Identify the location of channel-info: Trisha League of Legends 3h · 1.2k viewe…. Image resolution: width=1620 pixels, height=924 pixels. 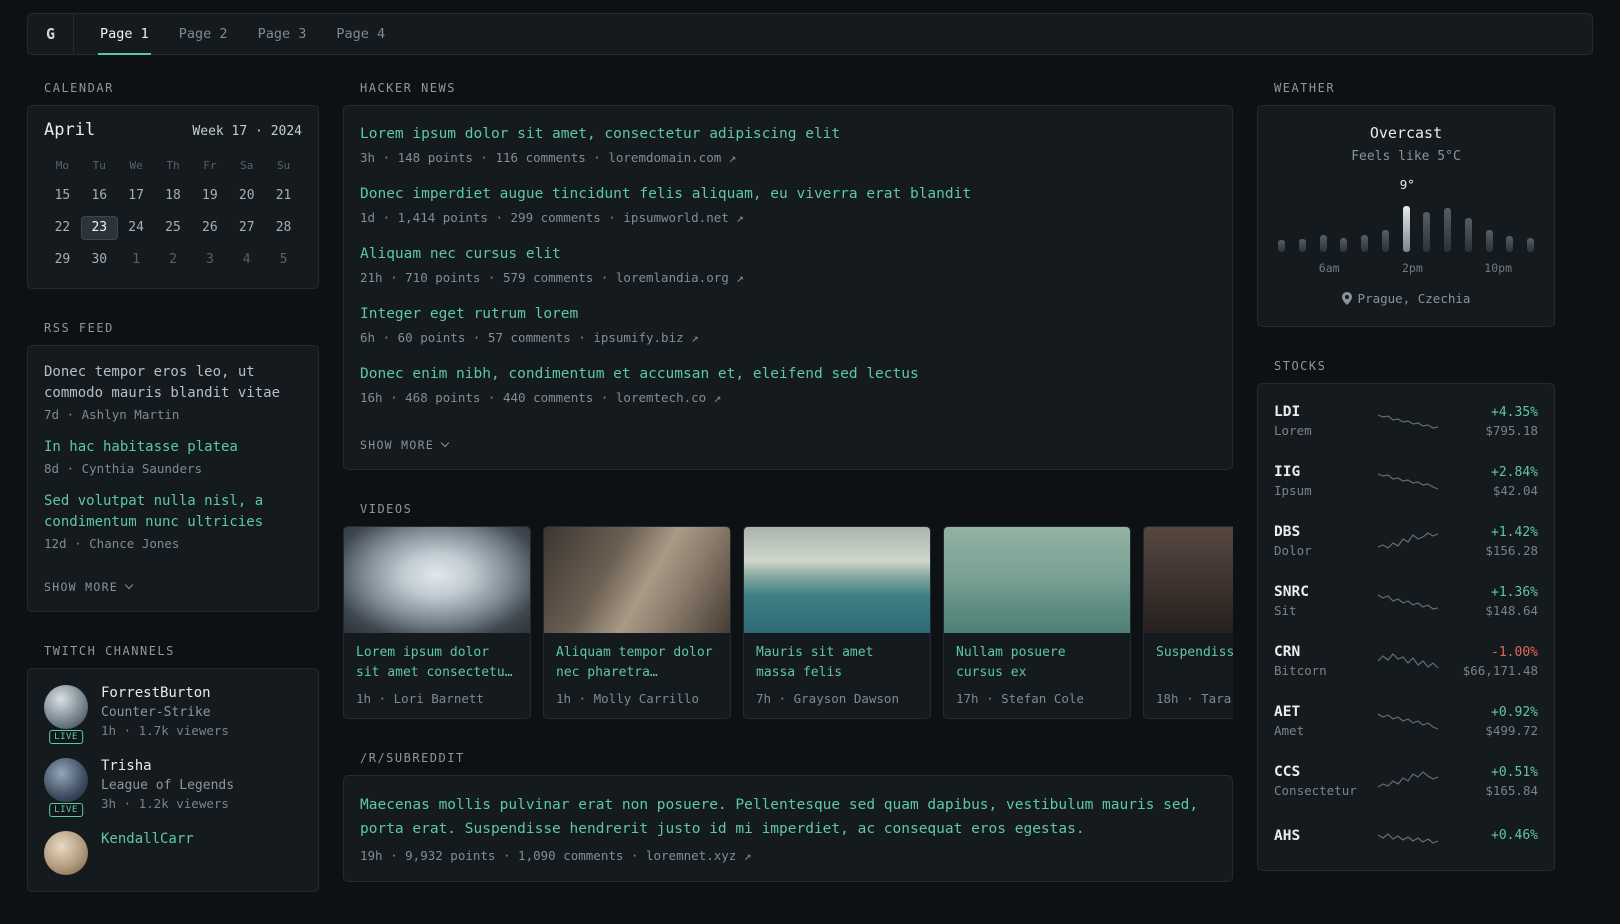
(167, 784).